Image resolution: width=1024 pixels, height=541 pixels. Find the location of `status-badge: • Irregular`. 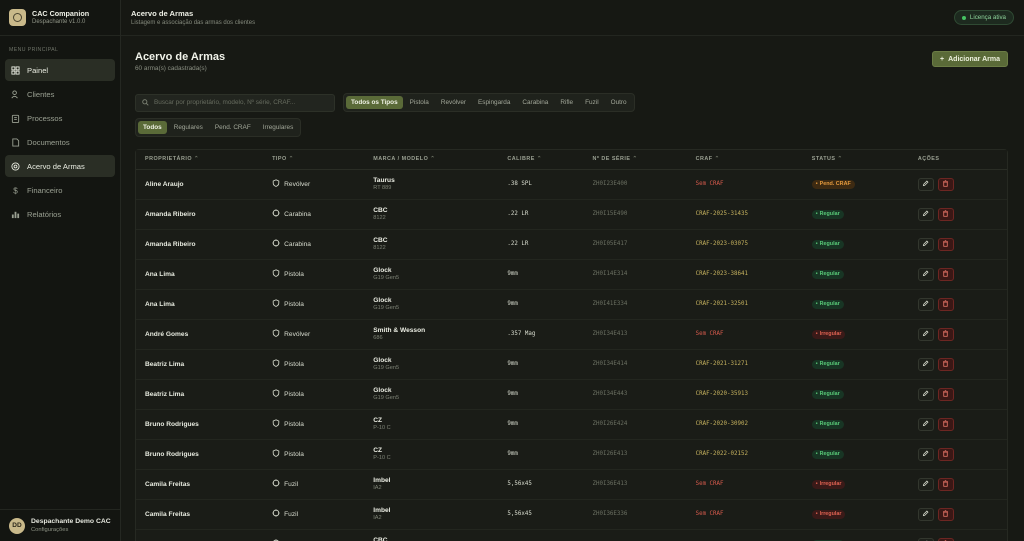

status-badge: • Irregular is located at coordinates (828, 334).